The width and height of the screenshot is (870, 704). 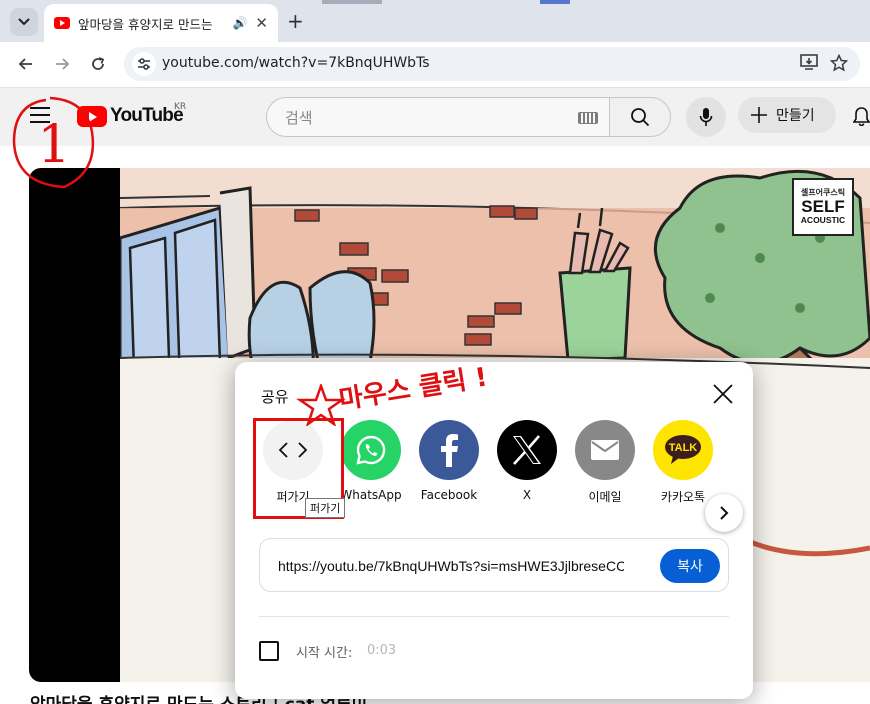 What do you see at coordinates (239, 23) in the screenshot?
I see `speaker-icon: 🔊` at bounding box center [239, 23].